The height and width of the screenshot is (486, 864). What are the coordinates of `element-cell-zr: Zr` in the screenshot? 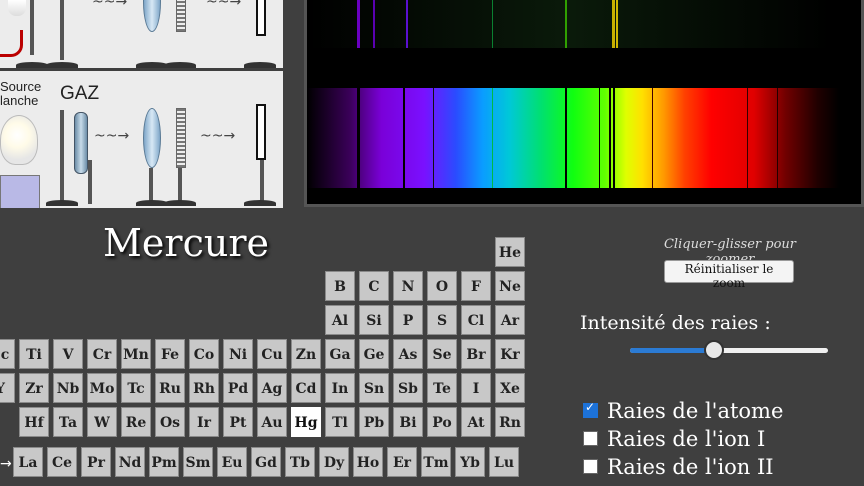 It's located at (34, 388).